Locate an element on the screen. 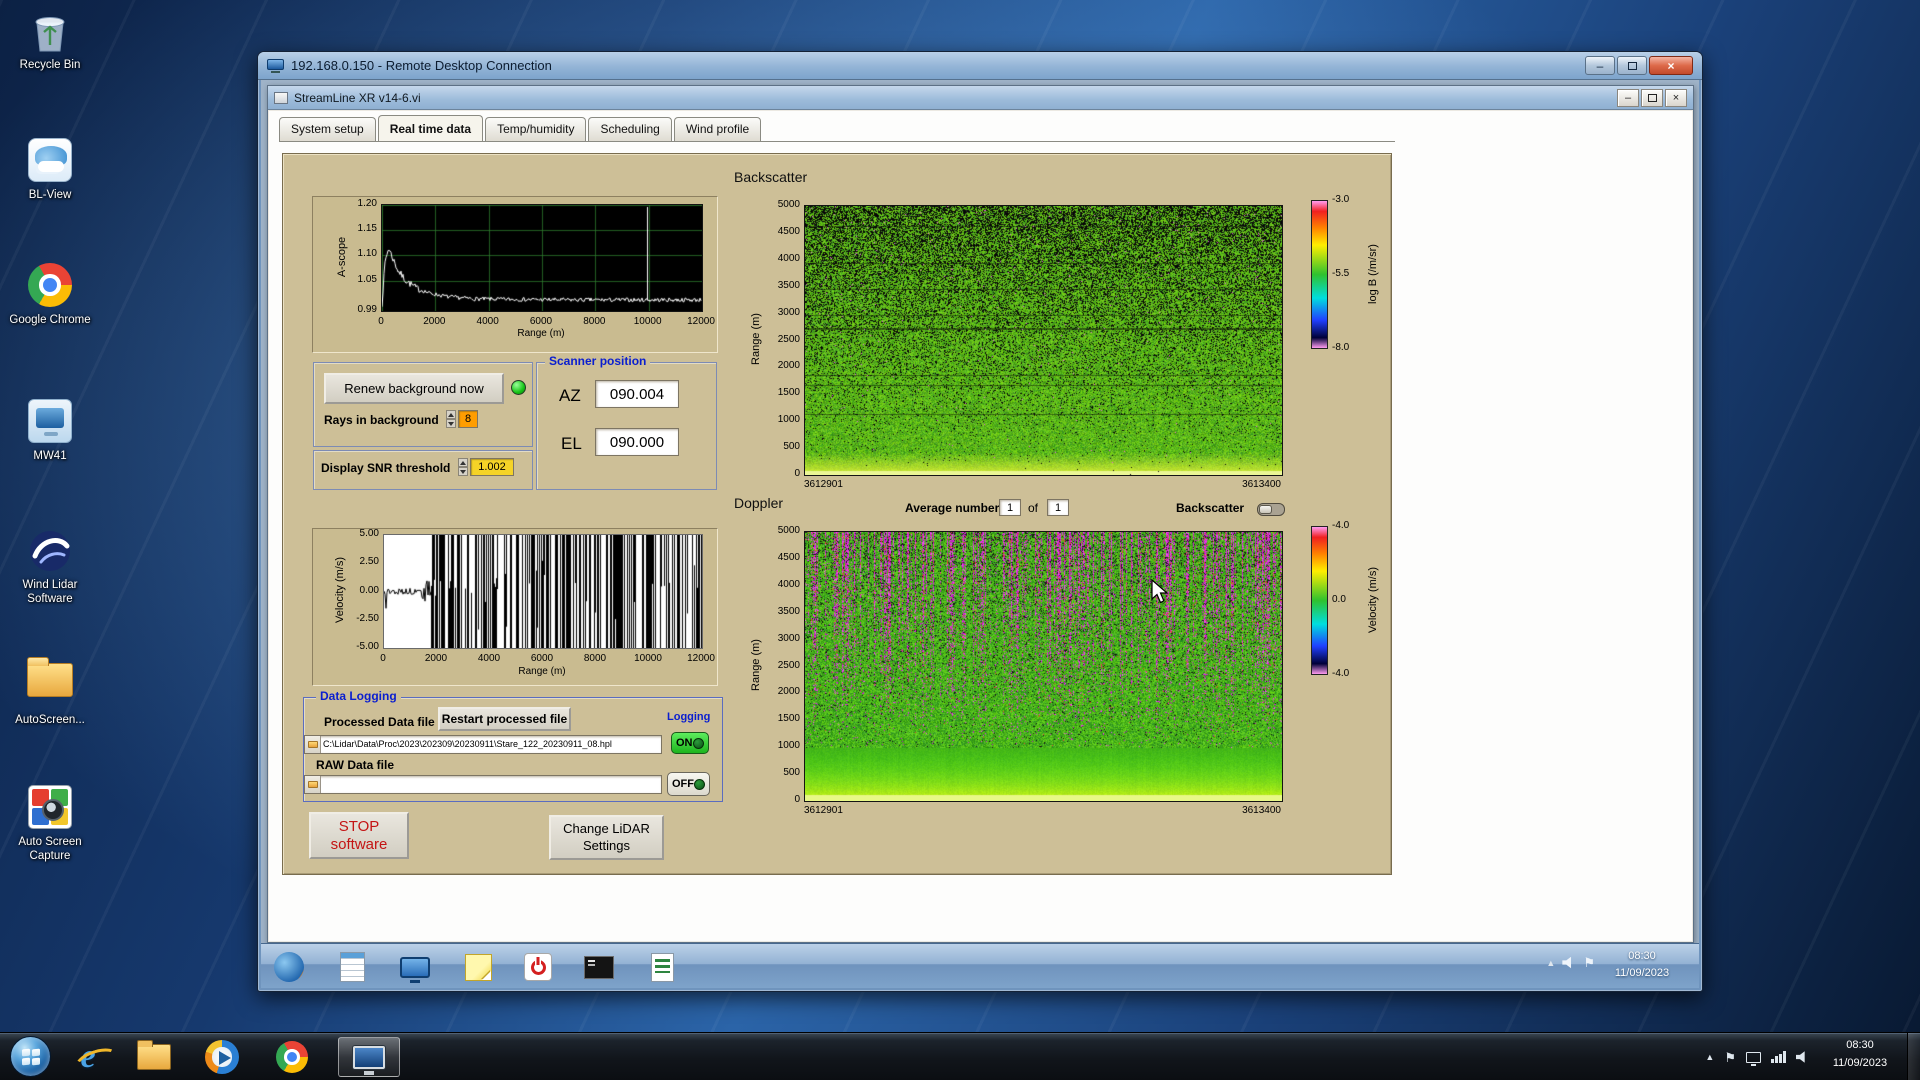 This screenshot has width=1920, height=1080. tab-system-setup: System setup is located at coordinates (327, 129).